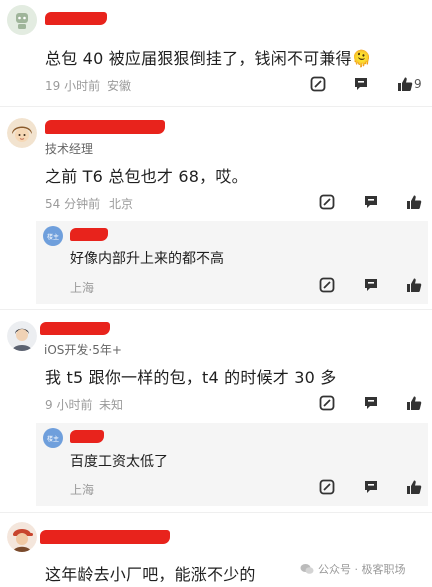 This screenshot has width=432, height=587. Describe the element at coordinates (119, 86) in the screenshot. I see `comment-location: 安徽` at that location.